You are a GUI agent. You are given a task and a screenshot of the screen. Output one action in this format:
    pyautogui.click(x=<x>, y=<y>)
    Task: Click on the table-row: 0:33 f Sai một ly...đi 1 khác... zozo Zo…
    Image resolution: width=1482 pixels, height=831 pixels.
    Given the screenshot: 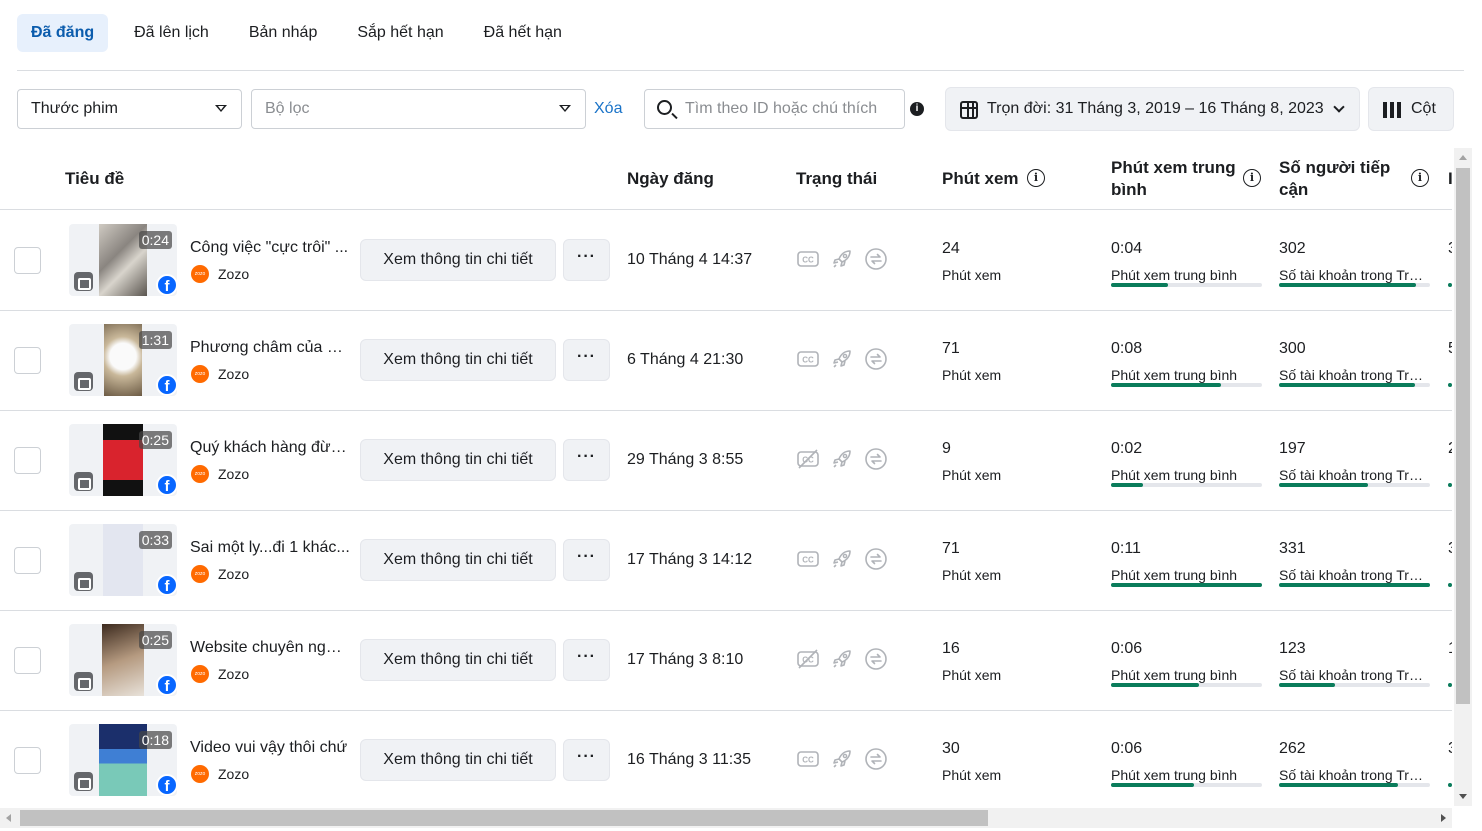 What is the action you would take?
    pyautogui.click(x=726, y=561)
    